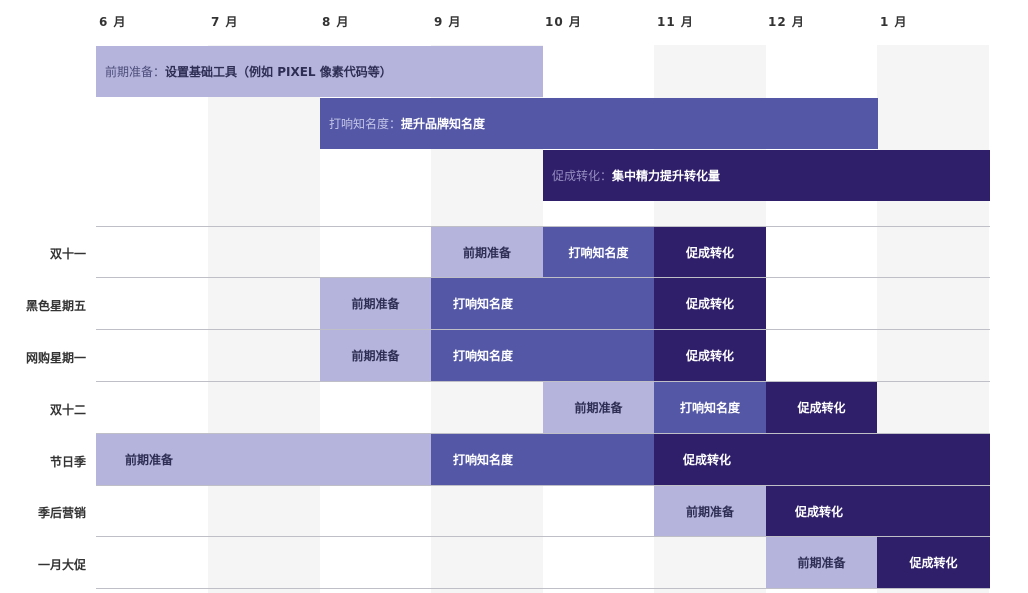 The width and height of the screenshot is (1028, 593). What do you see at coordinates (582, 176) in the screenshot?
I see `phase-prefix: 促成转化：` at bounding box center [582, 176].